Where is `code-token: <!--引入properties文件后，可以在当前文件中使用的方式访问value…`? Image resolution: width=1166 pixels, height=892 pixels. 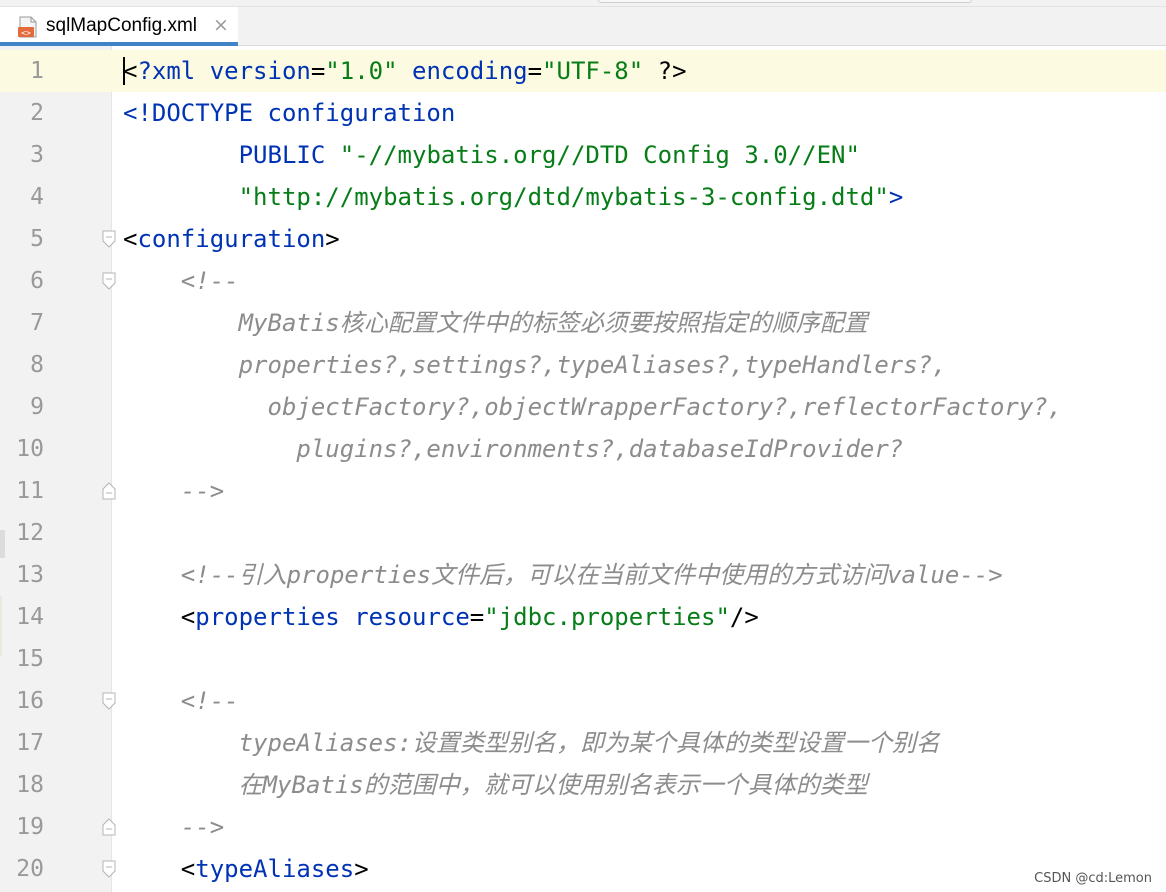
code-token: <!--引入properties文件后，可以在当前文件中使用的方式访问value… is located at coordinates (563, 575).